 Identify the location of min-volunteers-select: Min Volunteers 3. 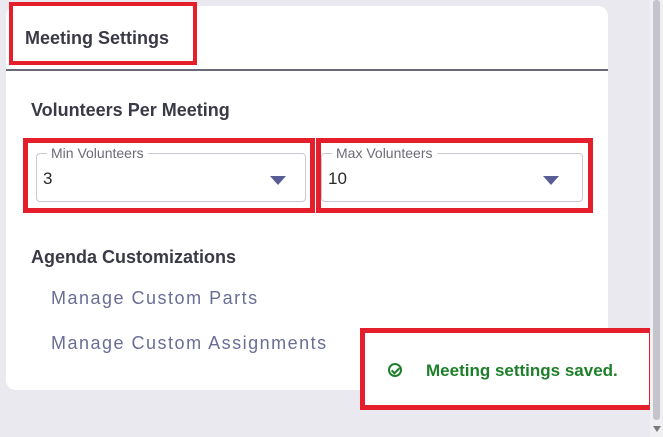
(171, 173).